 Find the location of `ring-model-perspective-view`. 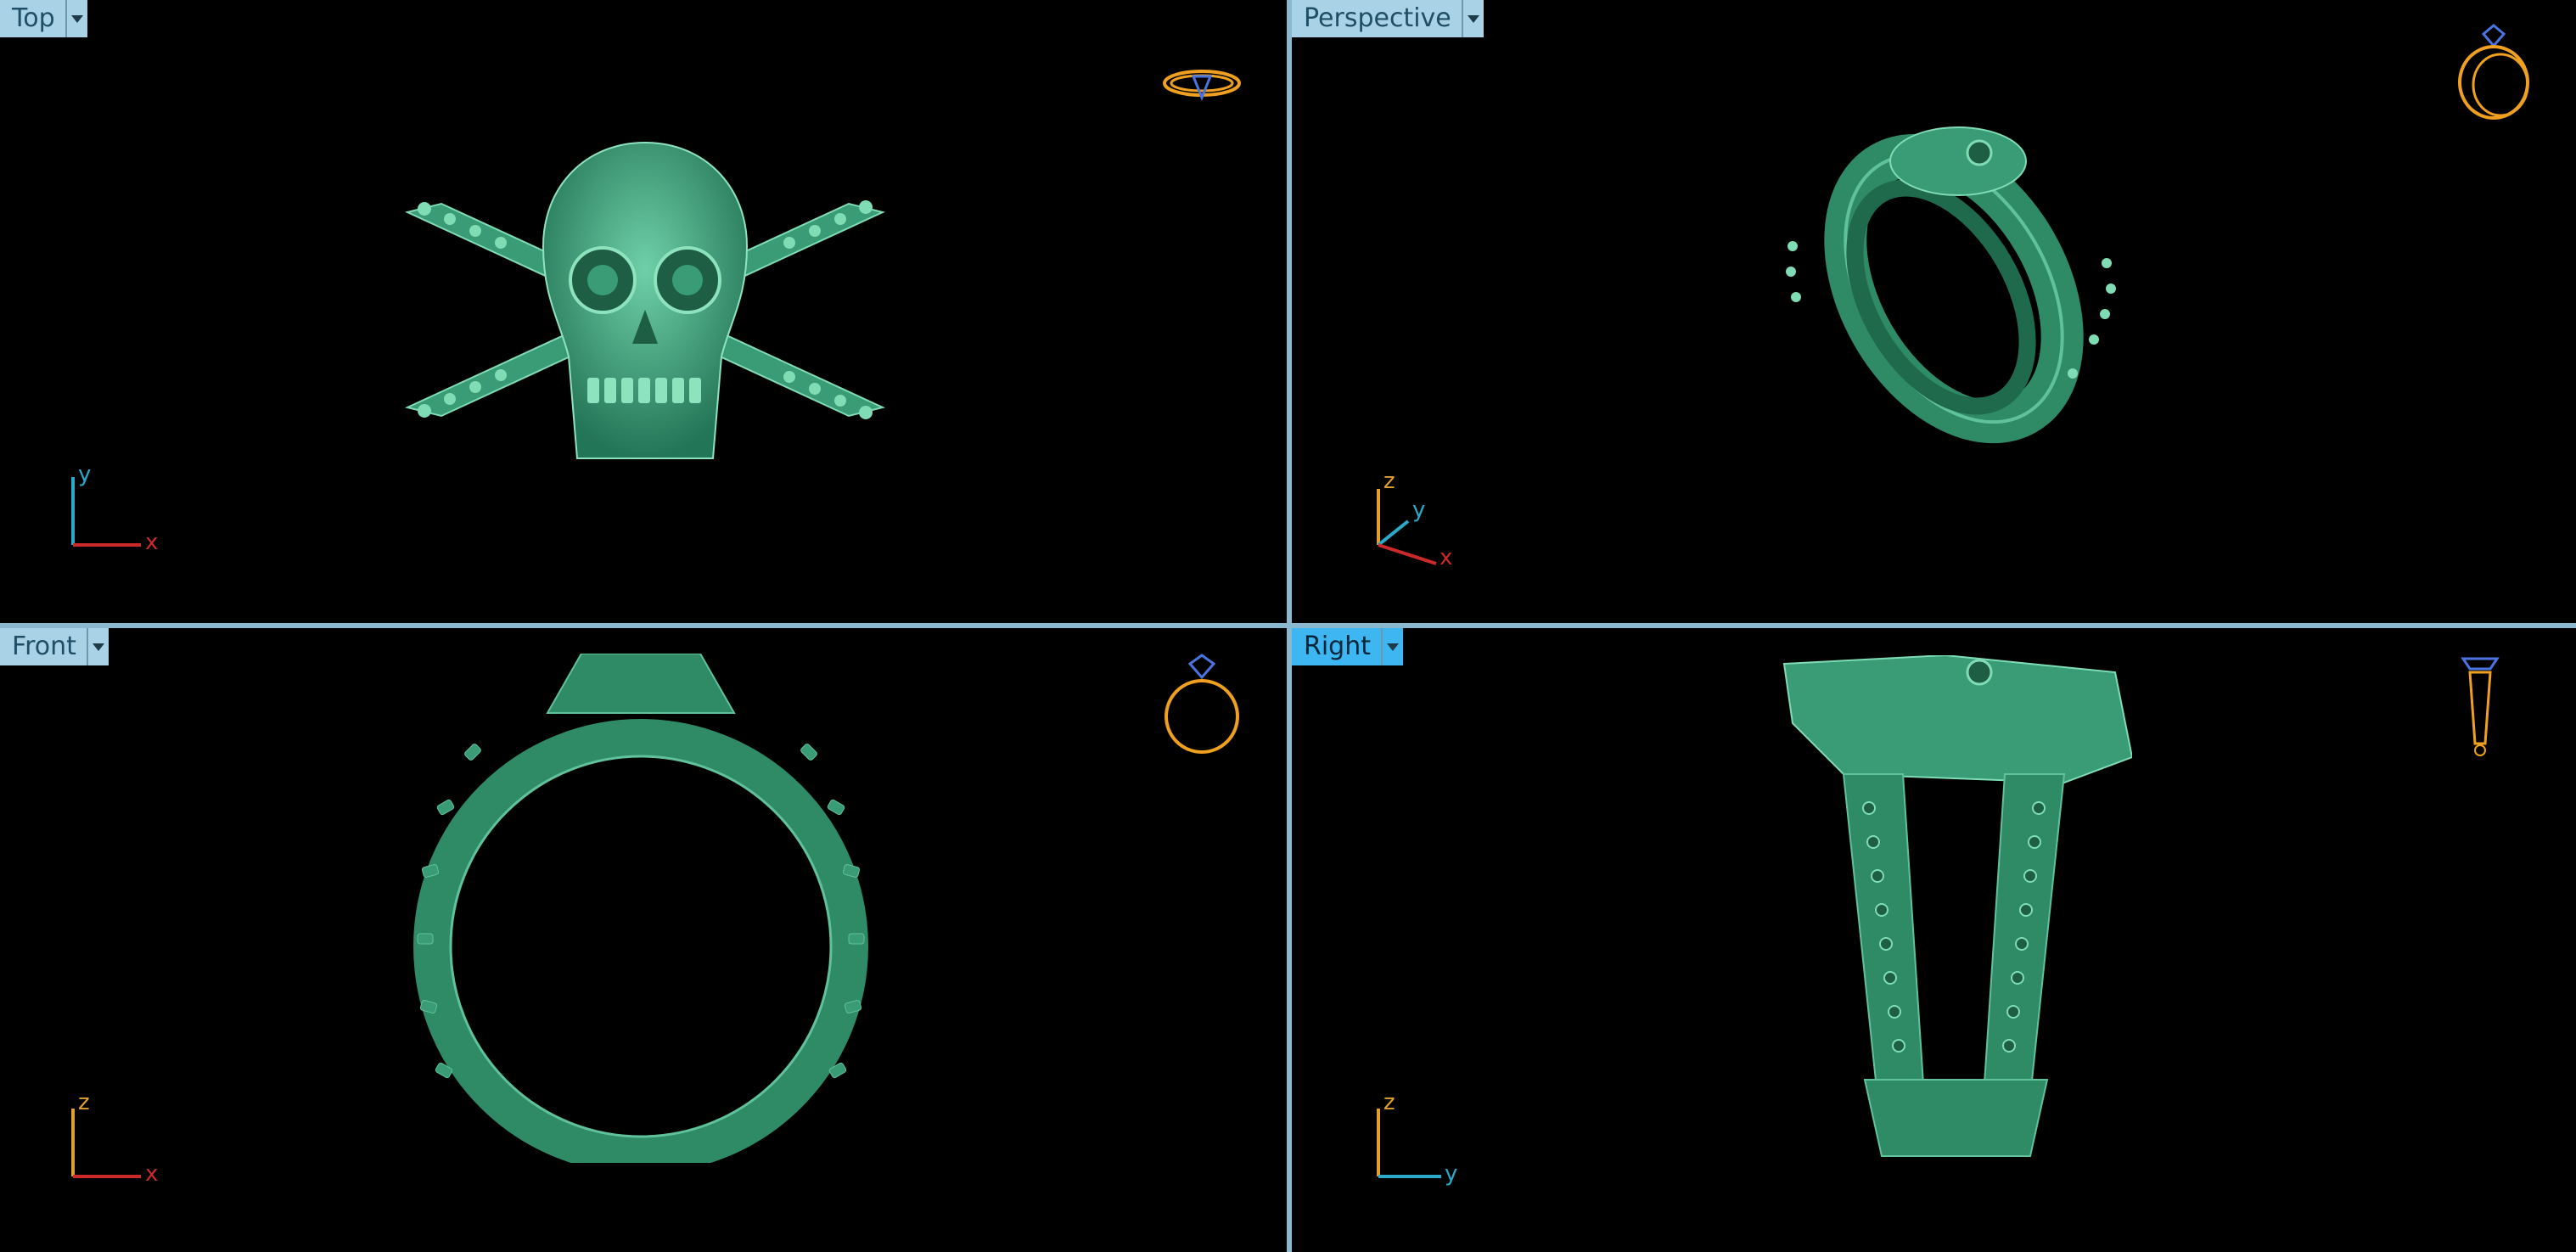

ring-model-perspective-view is located at coordinates (1954, 288).